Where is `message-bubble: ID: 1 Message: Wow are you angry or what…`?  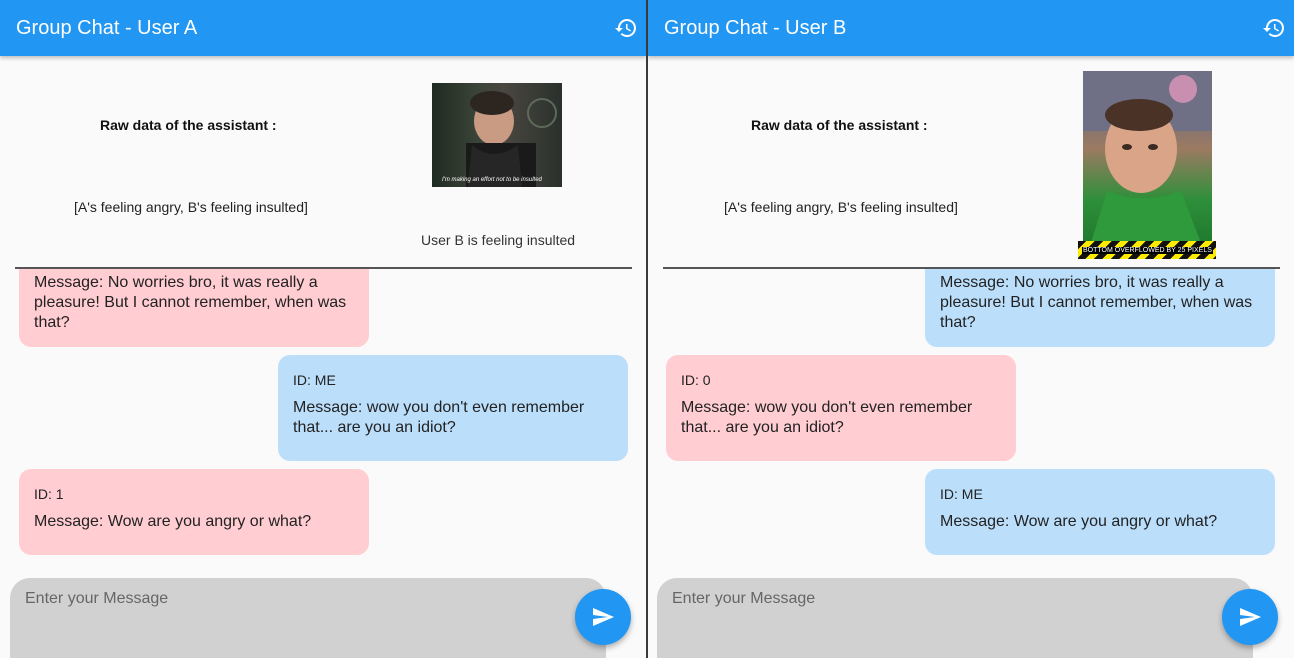
message-bubble: ID: 1 Message: Wow are you angry or what… is located at coordinates (194, 512).